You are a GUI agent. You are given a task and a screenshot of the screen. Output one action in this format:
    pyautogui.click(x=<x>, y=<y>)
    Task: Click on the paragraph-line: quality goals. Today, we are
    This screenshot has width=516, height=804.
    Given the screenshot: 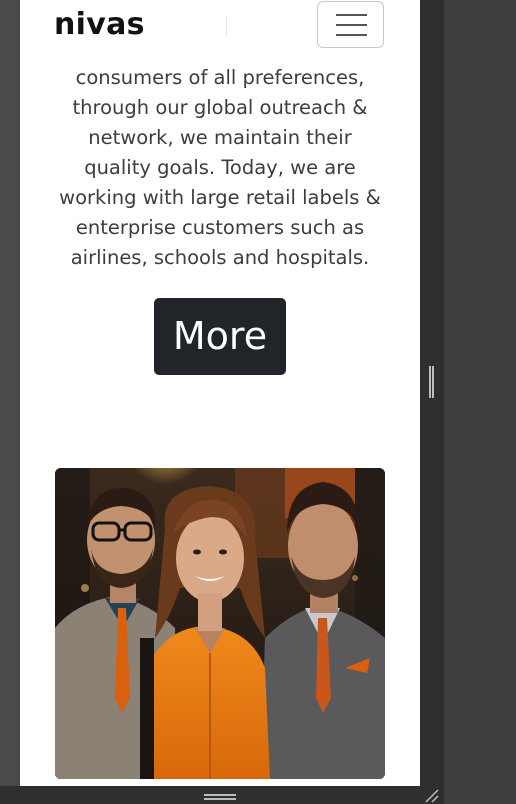 What is the action you would take?
    pyautogui.click(x=220, y=167)
    